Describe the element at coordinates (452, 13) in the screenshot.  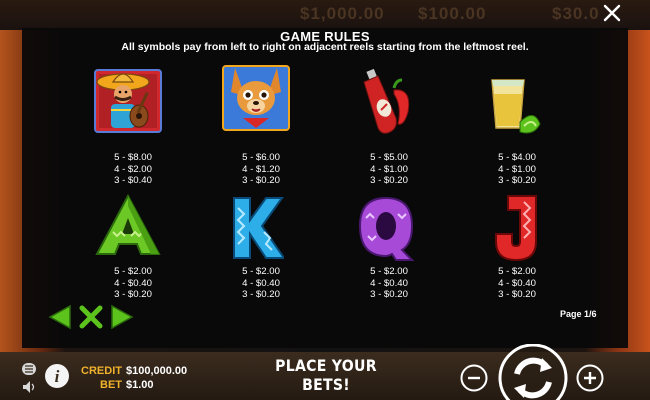
I see `background-top-text: $100.00` at that location.